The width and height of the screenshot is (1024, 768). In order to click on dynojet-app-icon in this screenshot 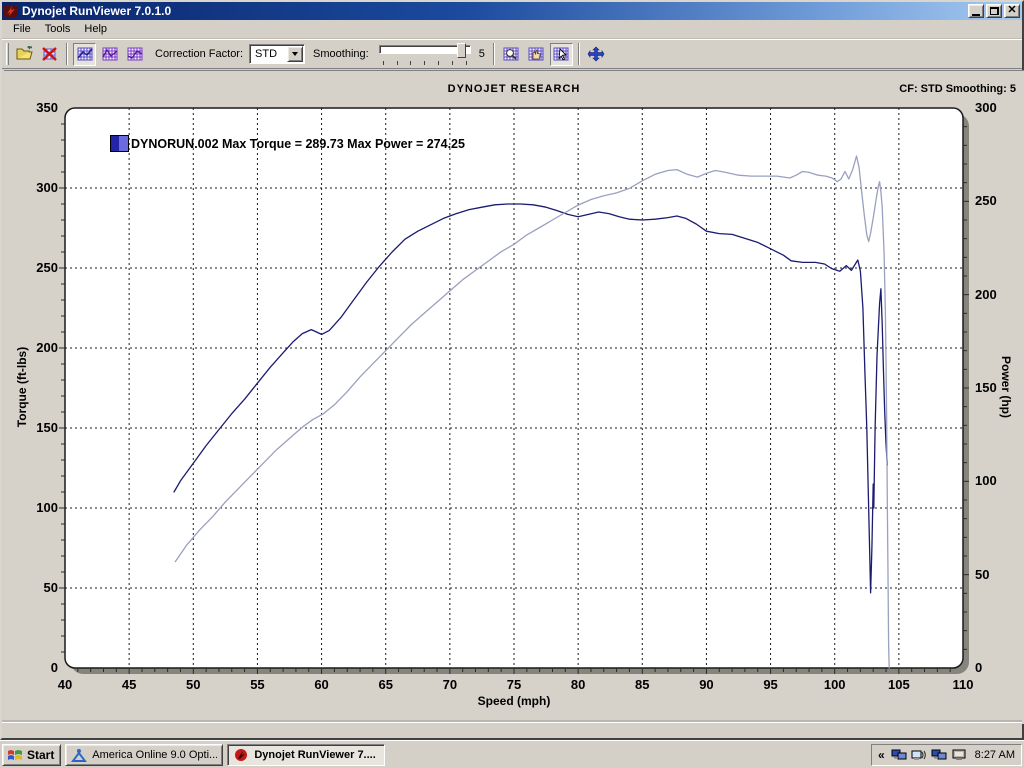, I will do `click(11, 11)`.